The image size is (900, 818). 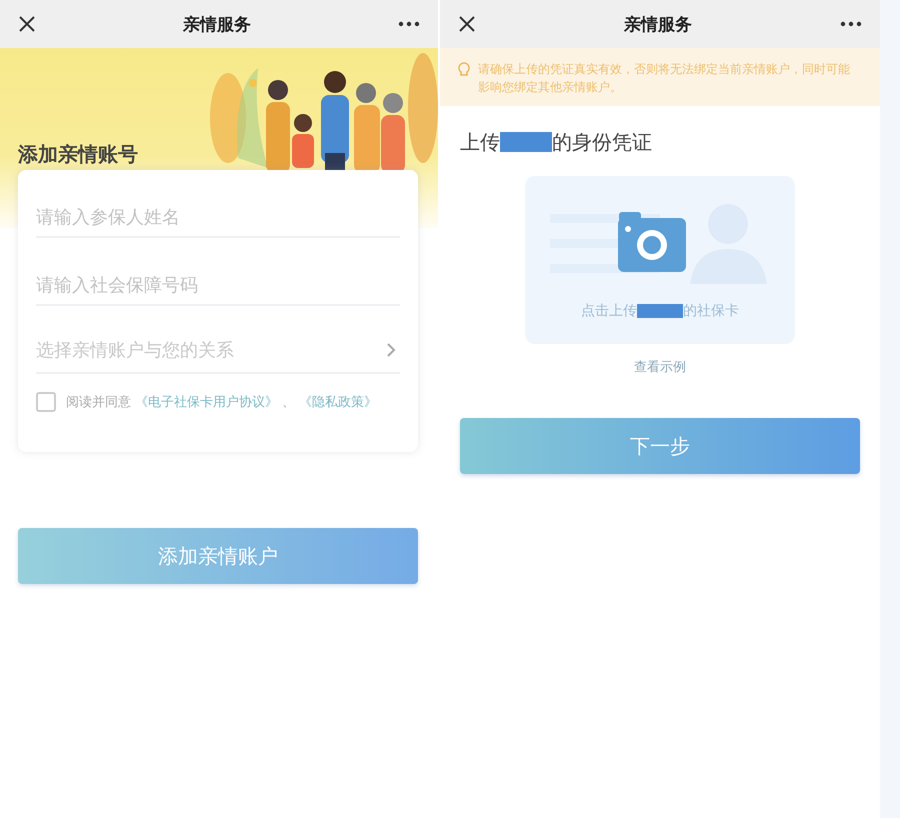 I want to click on view-example-link: 查看示例, so click(x=660, y=367).